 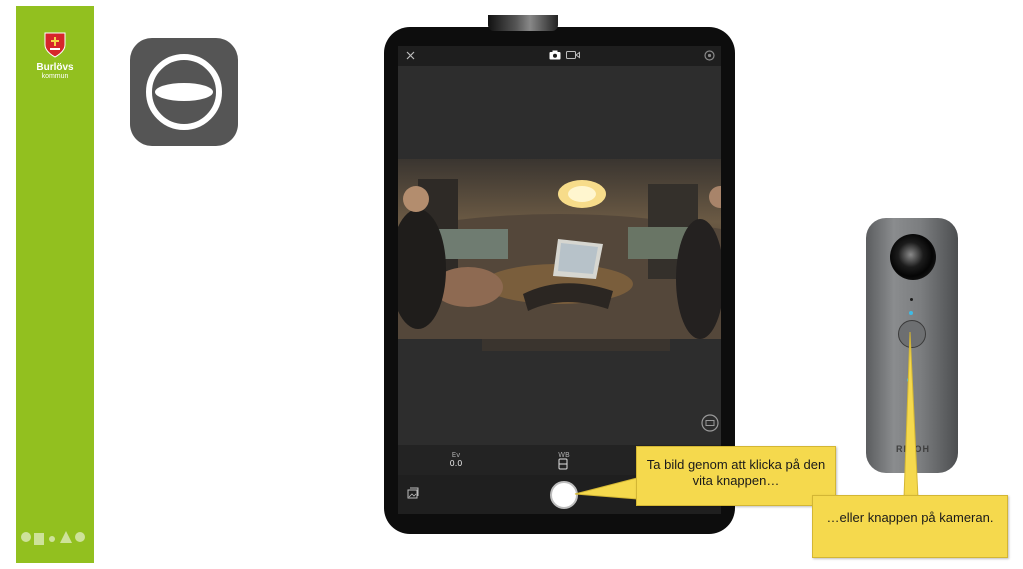 I want to click on decorative-figures, so click(x=53, y=538).